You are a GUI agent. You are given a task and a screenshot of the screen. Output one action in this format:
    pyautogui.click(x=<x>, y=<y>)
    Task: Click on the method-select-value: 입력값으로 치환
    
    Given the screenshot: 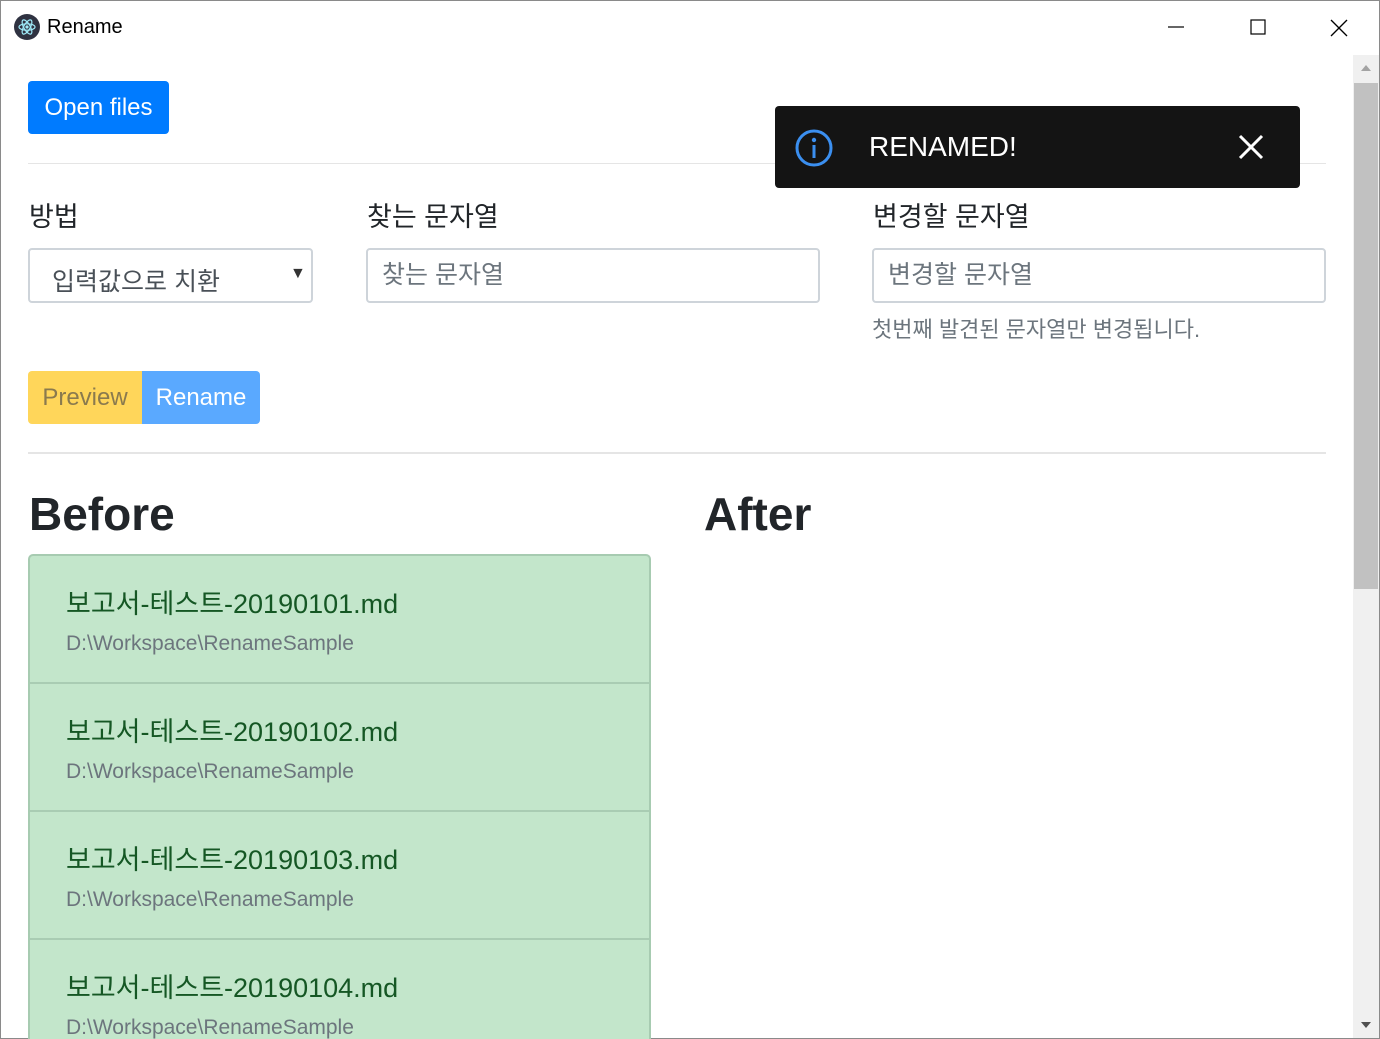 What is the action you would take?
    pyautogui.click(x=136, y=282)
    